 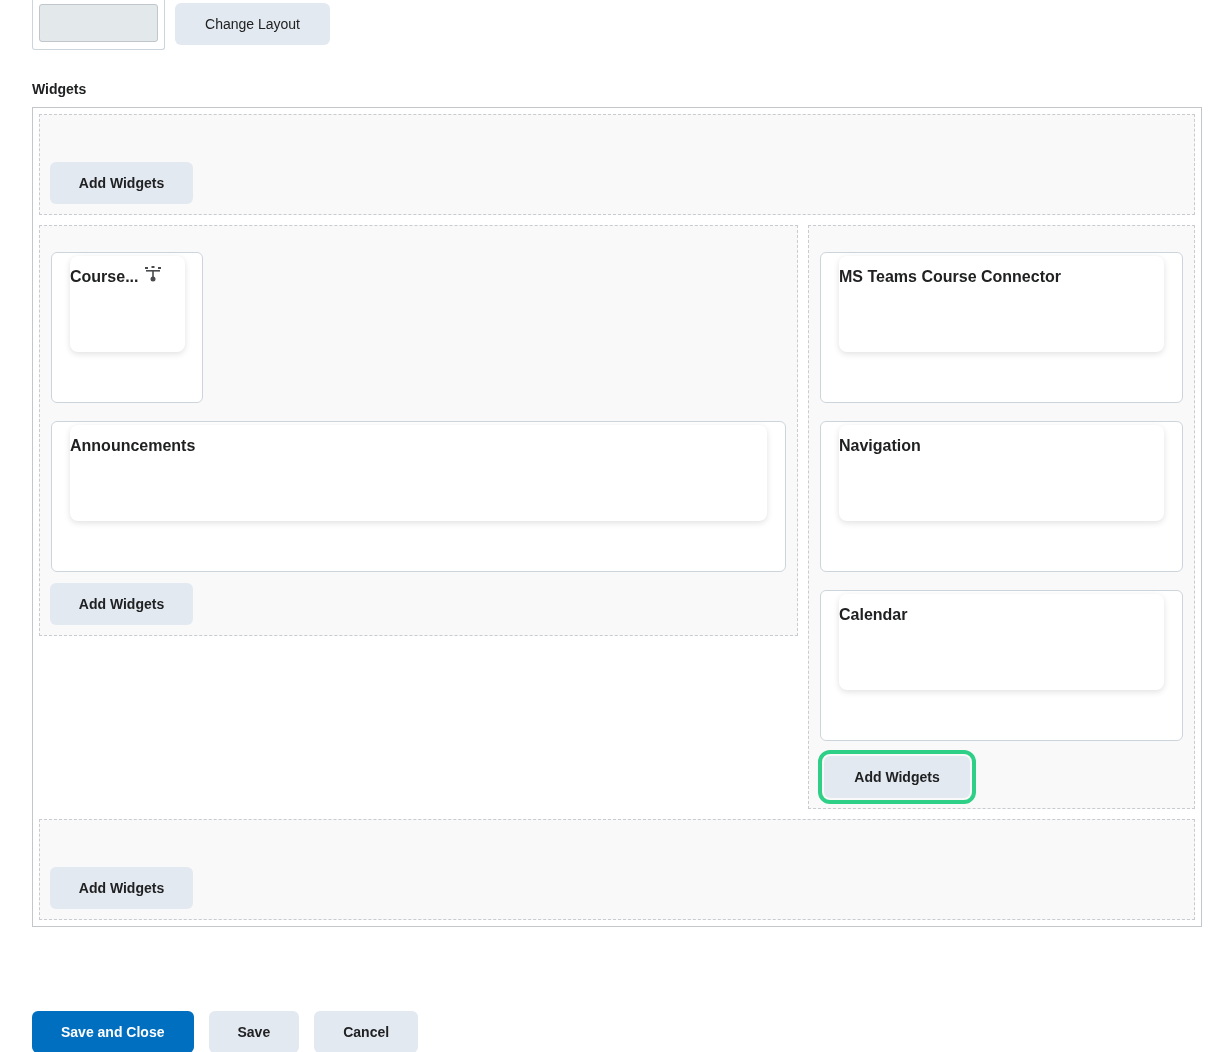 I want to click on widget-title: Navigation, so click(x=880, y=445).